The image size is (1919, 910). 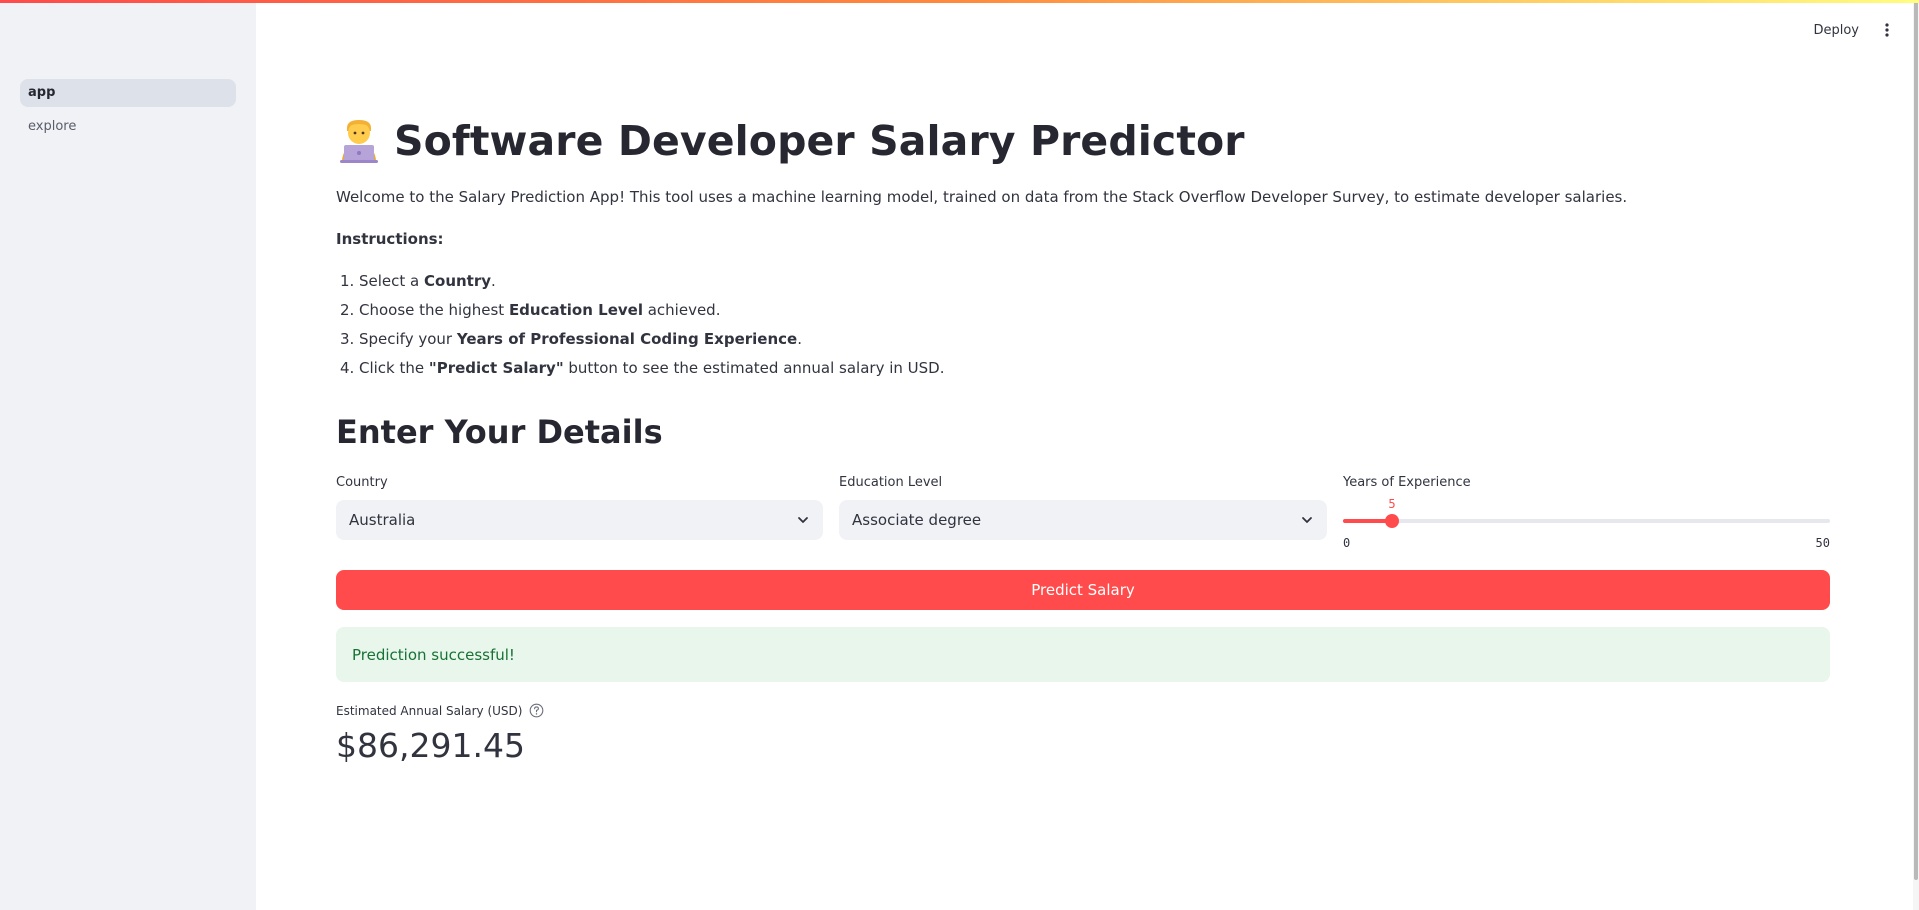 I want to click on slider-track, so click(x=1586, y=521).